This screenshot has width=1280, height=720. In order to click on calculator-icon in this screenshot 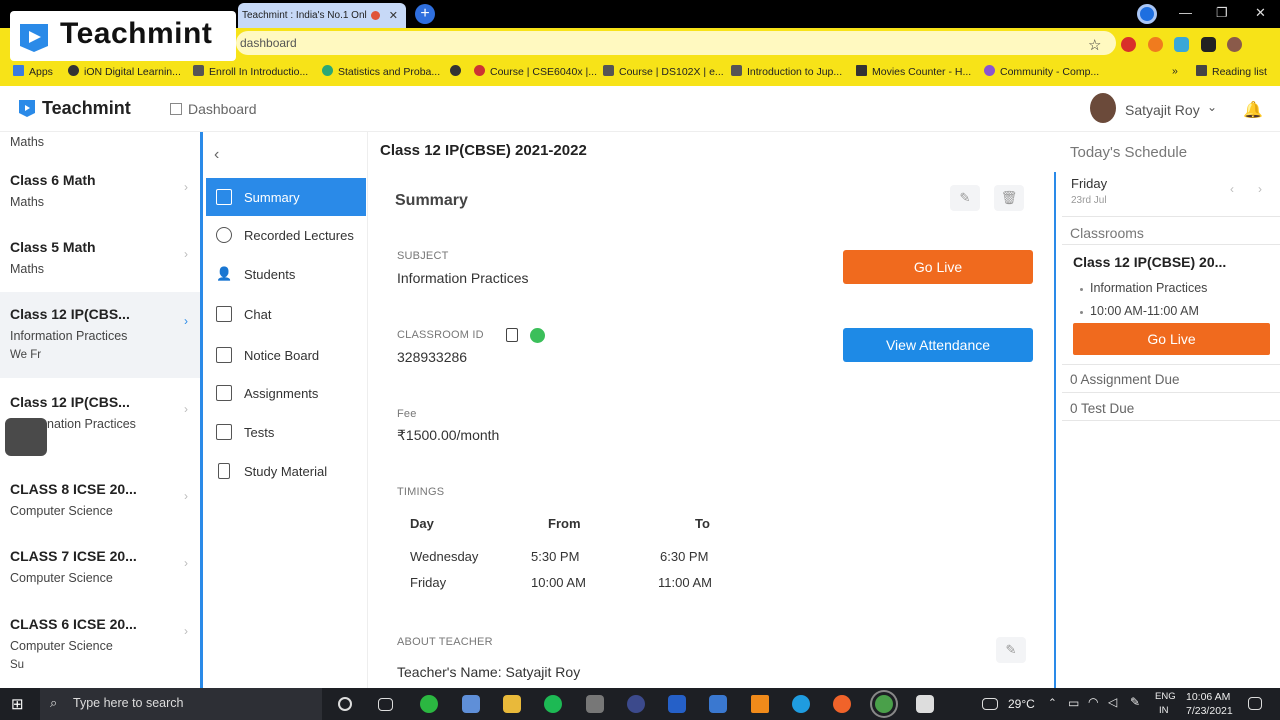, I will do `click(718, 704)`.